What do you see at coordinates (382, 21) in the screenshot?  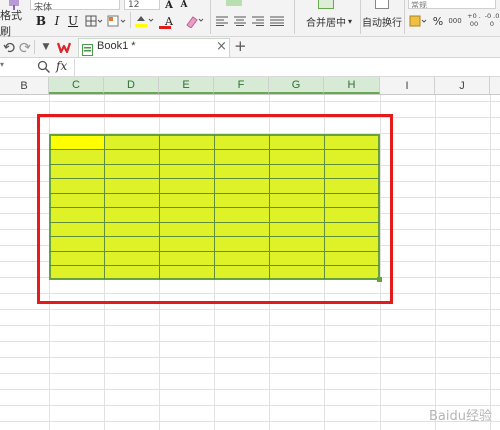 I see `wrap-text-button: 自动换行` at bounding box center [382, 21].